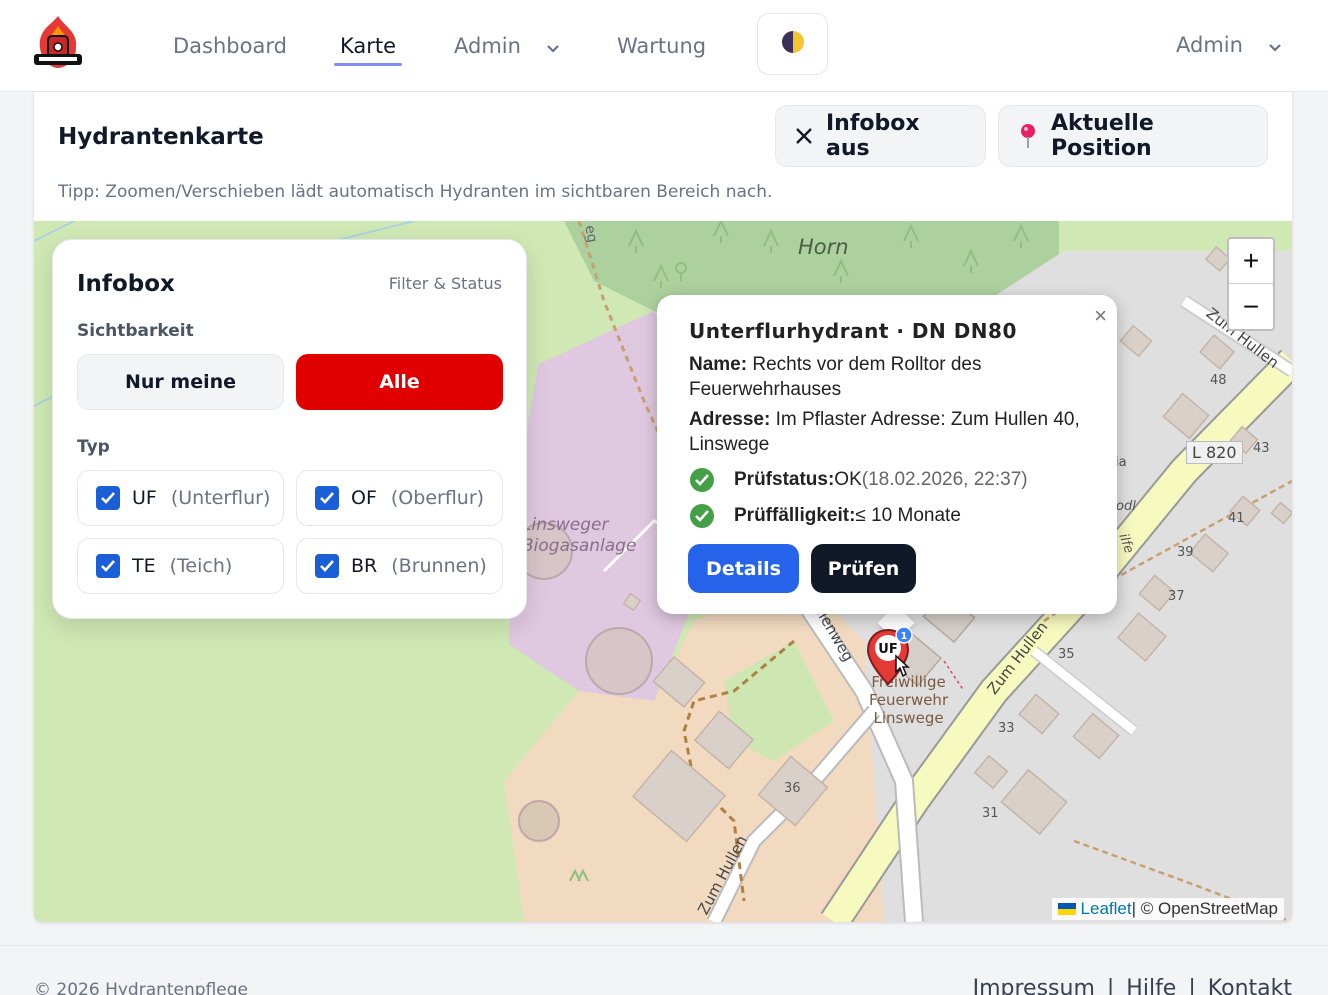  Describe the element at coordinates (364, 566) in the screenshot. I see `type-code: BR` at that location.